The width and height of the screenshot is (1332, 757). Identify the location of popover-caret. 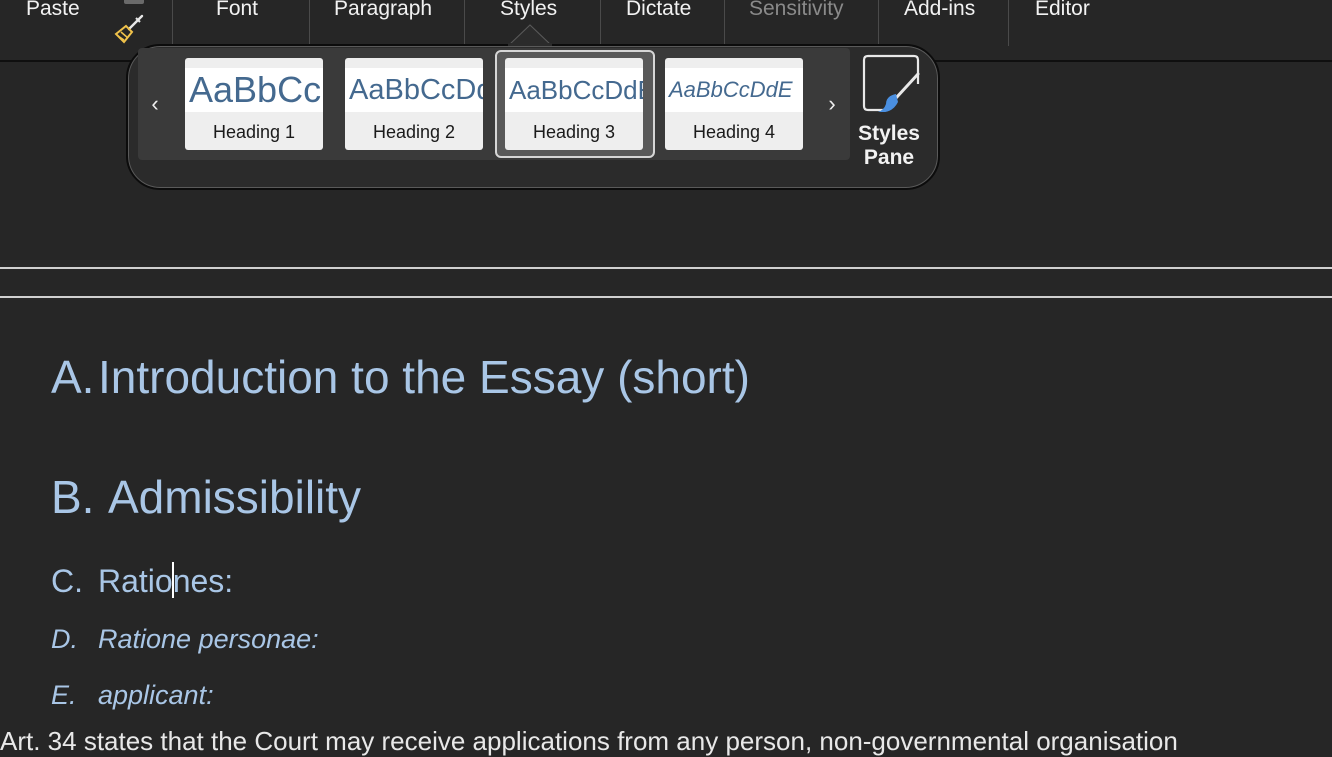
(530, 35).